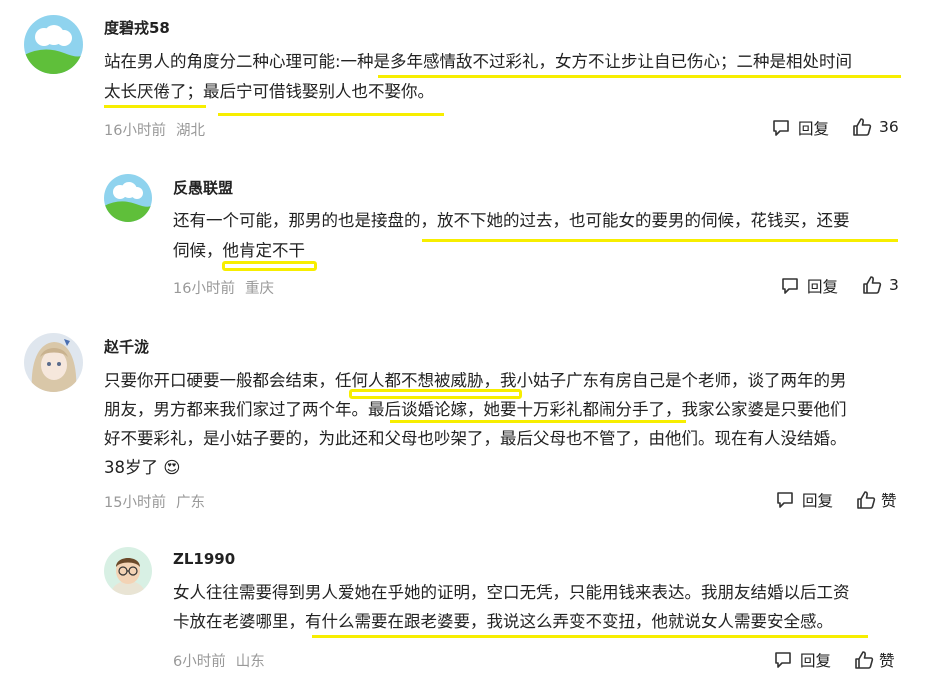 This screenshot has width=945, height=681. I want to click on comment-username: 反愚联盟, so click(203, 187).